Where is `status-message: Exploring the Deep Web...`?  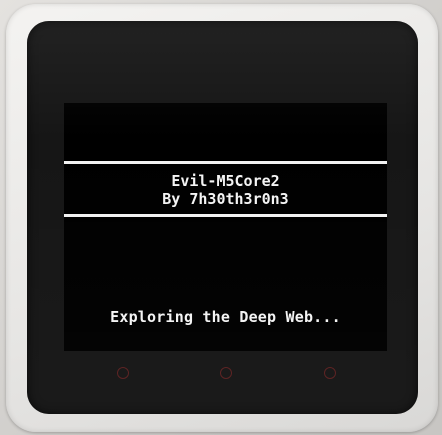 status-message: Exploring the Deep Web... is located at coordinates (225, 317).